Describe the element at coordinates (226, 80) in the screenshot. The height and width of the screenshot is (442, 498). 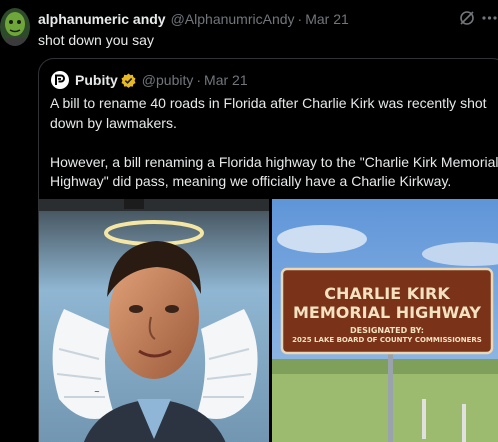
I see `quoted-post-timestamp: Mar 21` at that location.